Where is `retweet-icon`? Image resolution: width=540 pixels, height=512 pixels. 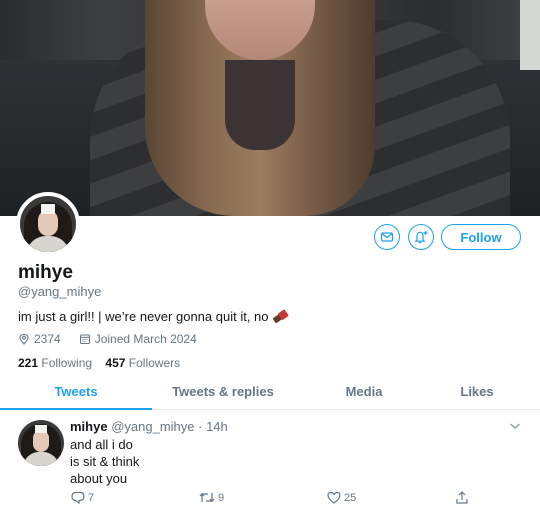
retweet-icon is located at coordinates (207, 497).